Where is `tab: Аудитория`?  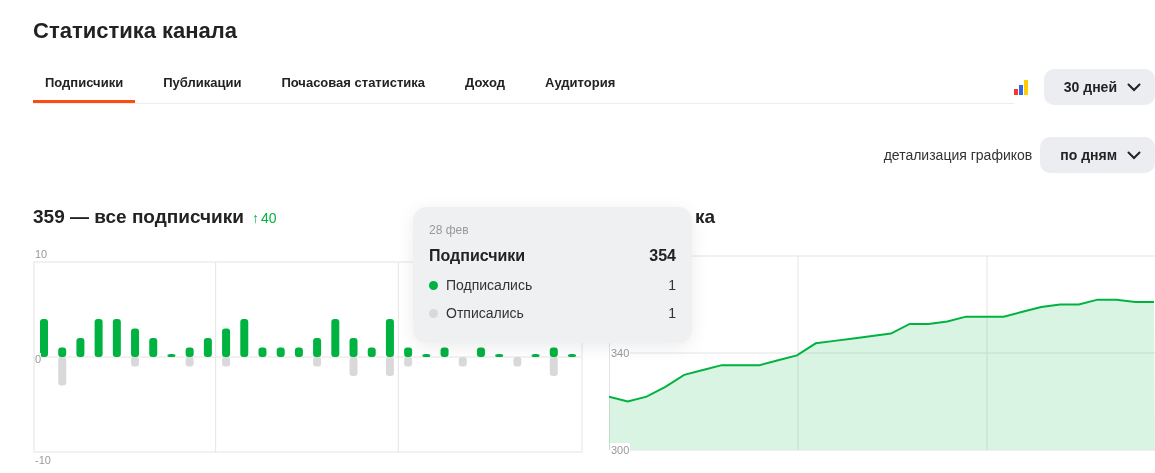 tab: Аудитория is located at coordinates (580, 84).